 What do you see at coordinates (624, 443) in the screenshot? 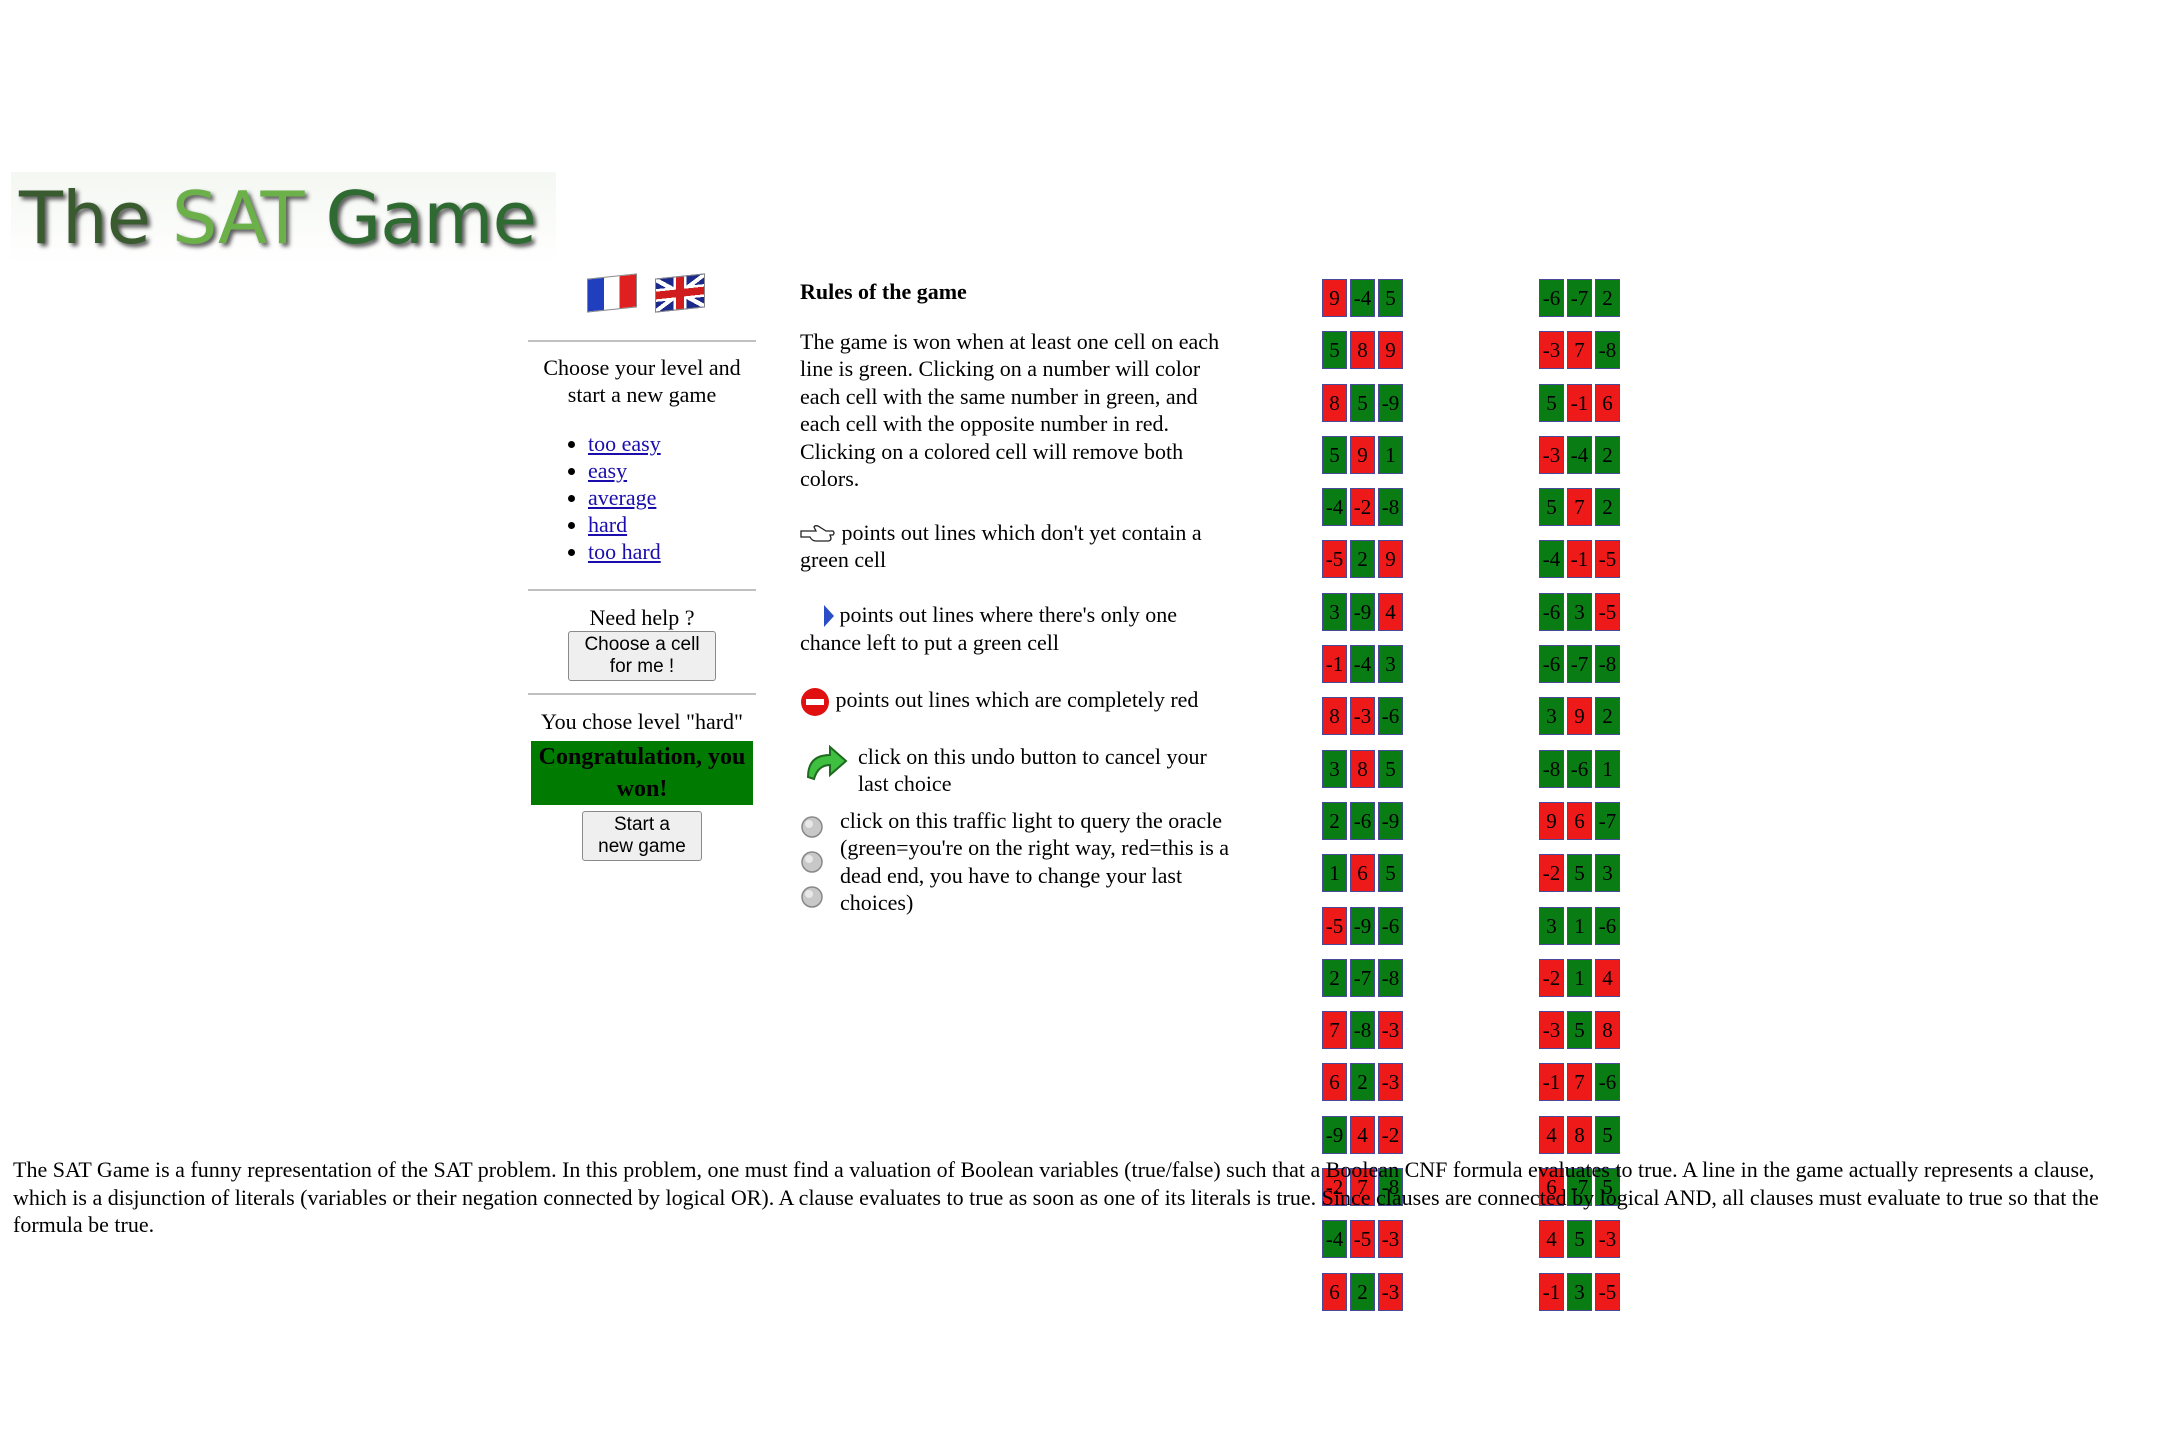
I see `level-link-too-easy: too easy` at bounding box center [624, 443].